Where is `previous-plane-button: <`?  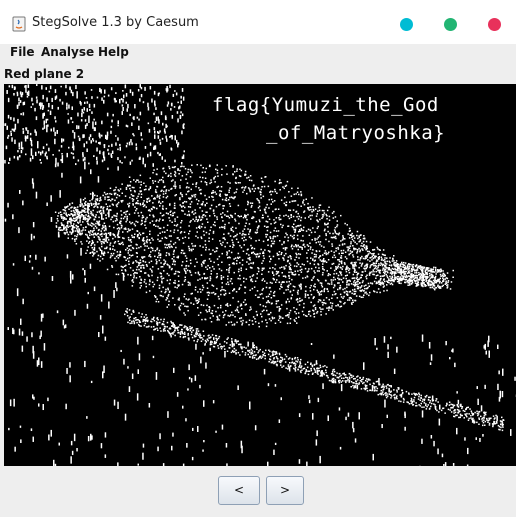
previous-plane-button: < is located at coordinates (239, 490).